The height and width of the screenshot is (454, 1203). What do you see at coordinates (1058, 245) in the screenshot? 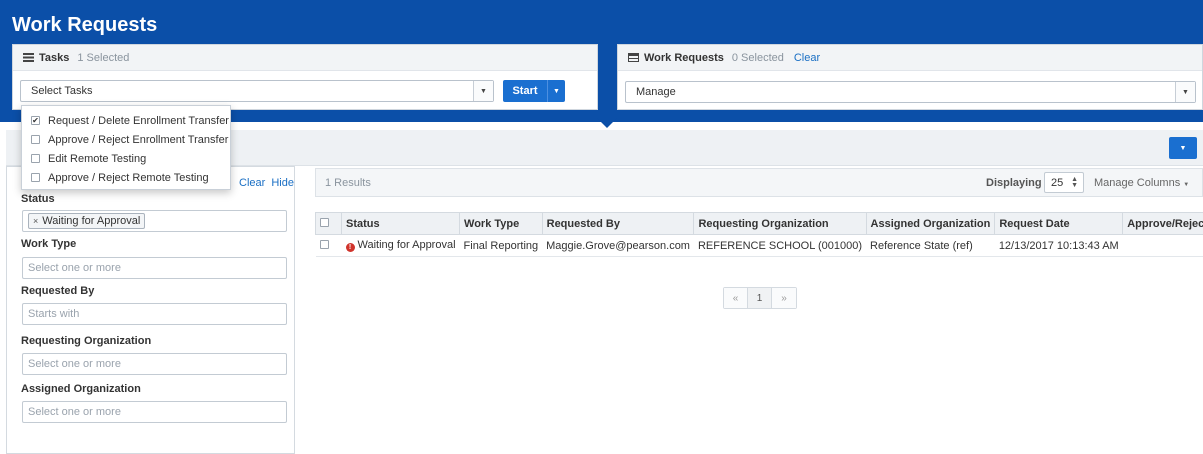
I see `request-date-cell: 12/13/2017 10:13:43 AM` at bounding box center [1058, 245].